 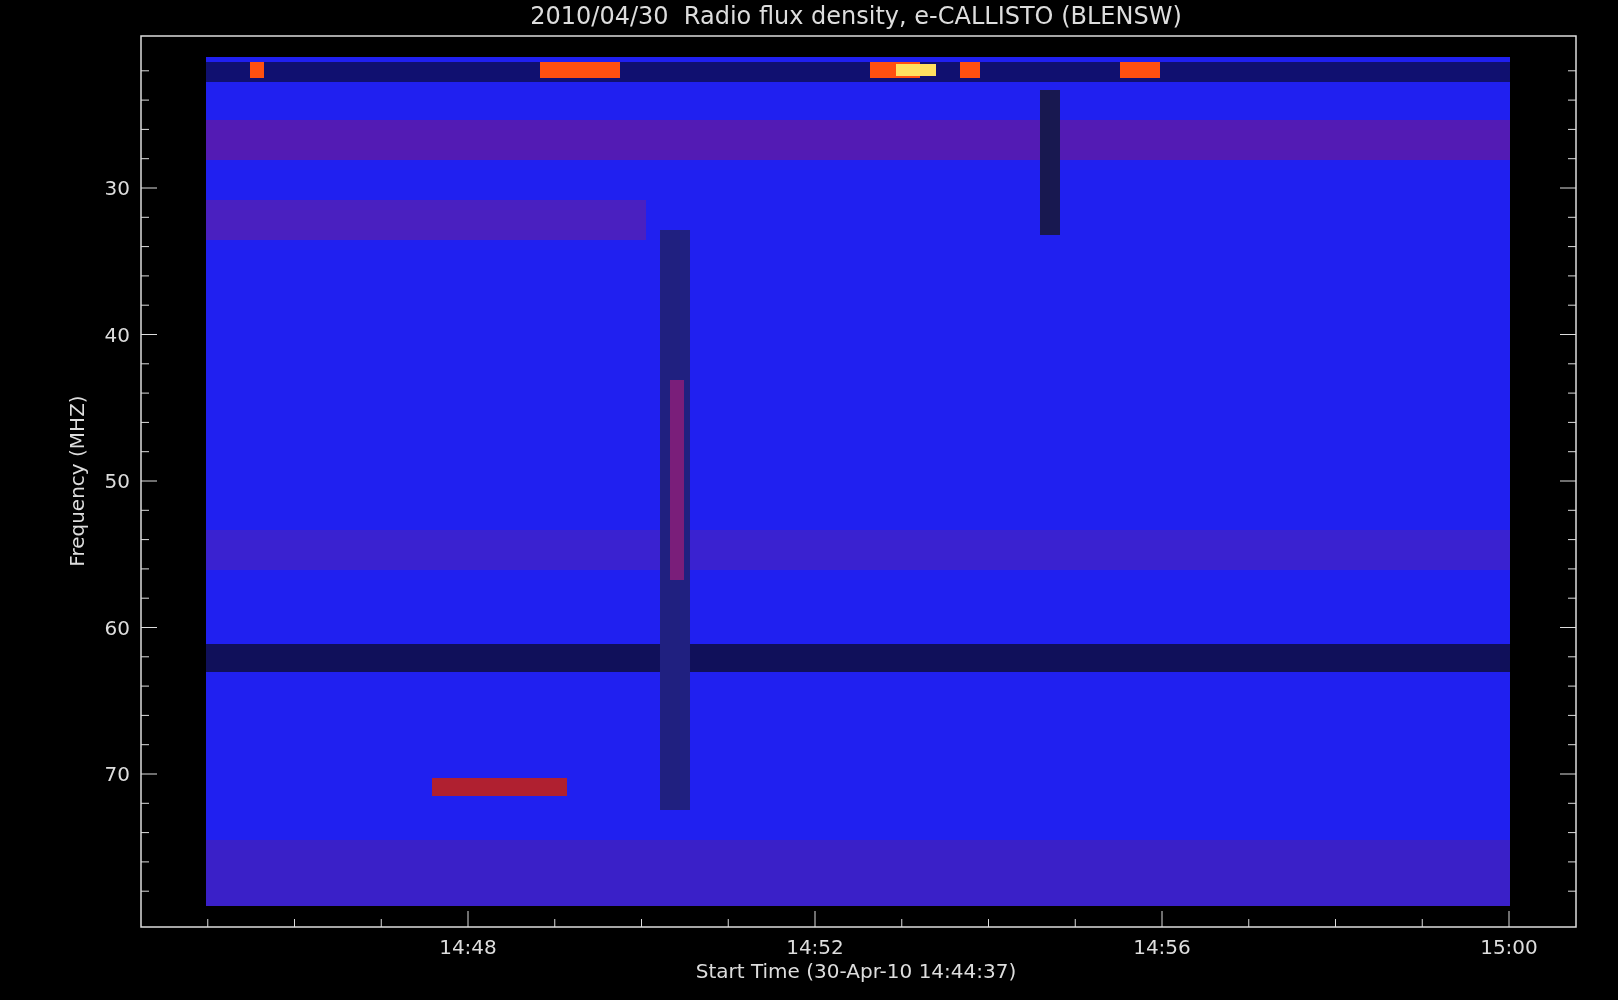 I want to click on y-tick-label: 50, so click(x=117, y=481).